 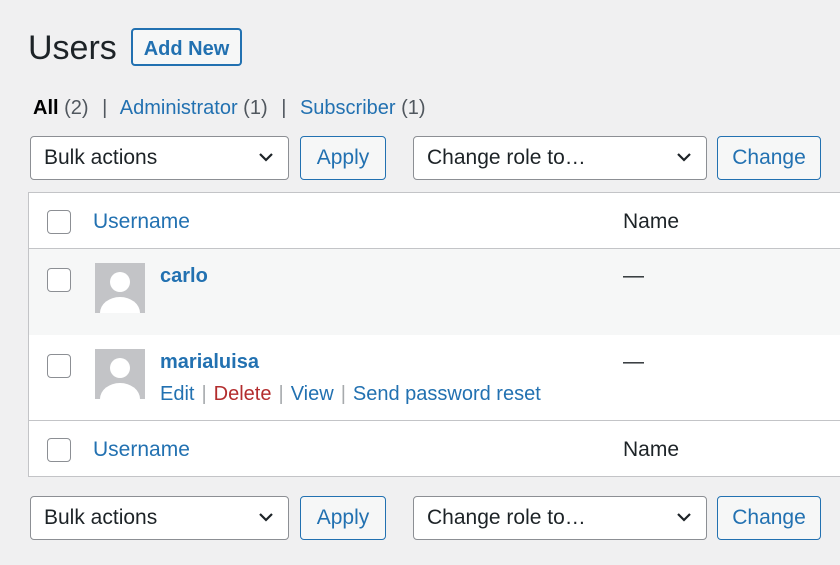 What do you see at coordinates (350, 394) in the screenshot?
I see `row-actions: Edit | Delete | View | Send password reset` at bounding box center [350, 394].